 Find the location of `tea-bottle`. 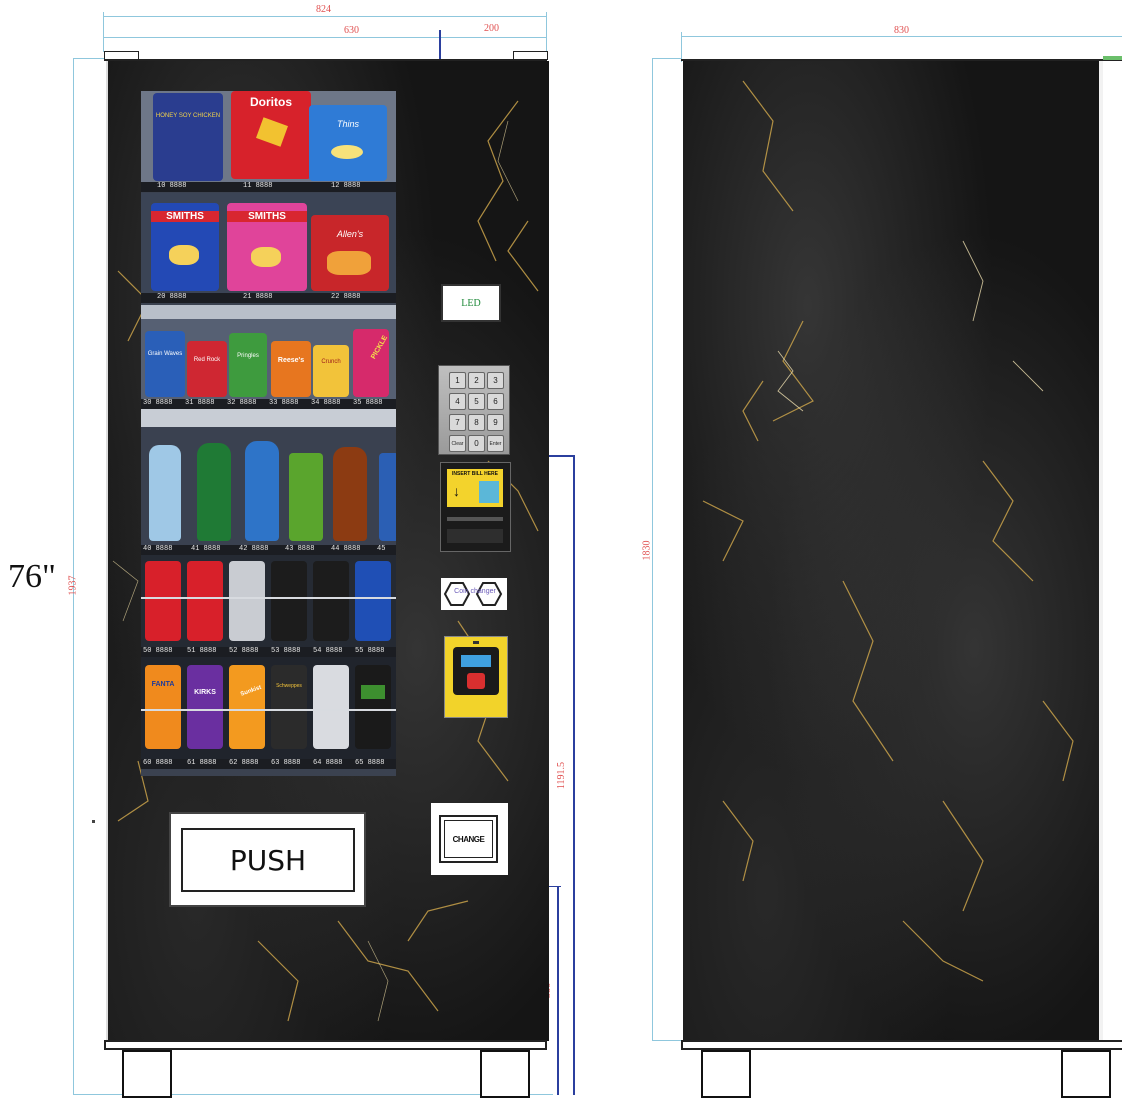

tea-bottle is located at coordinates (350, 494).